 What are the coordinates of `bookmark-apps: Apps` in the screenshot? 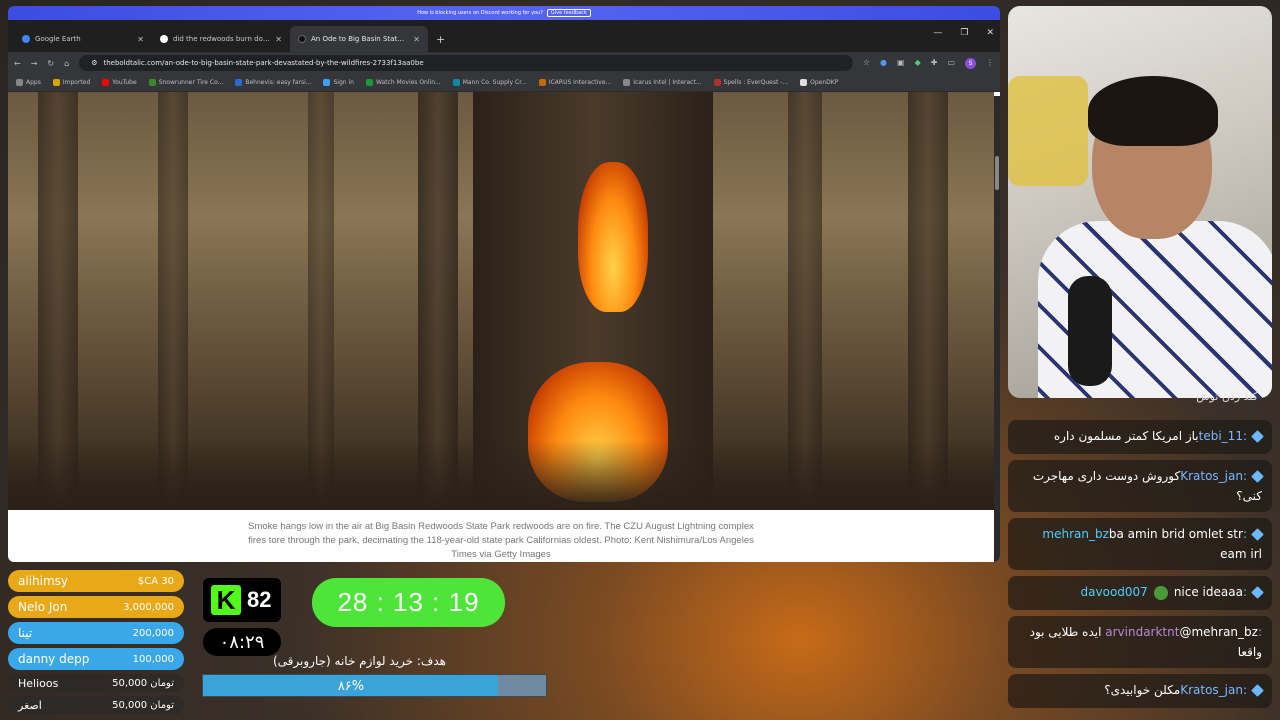 It's located at (28, 82).